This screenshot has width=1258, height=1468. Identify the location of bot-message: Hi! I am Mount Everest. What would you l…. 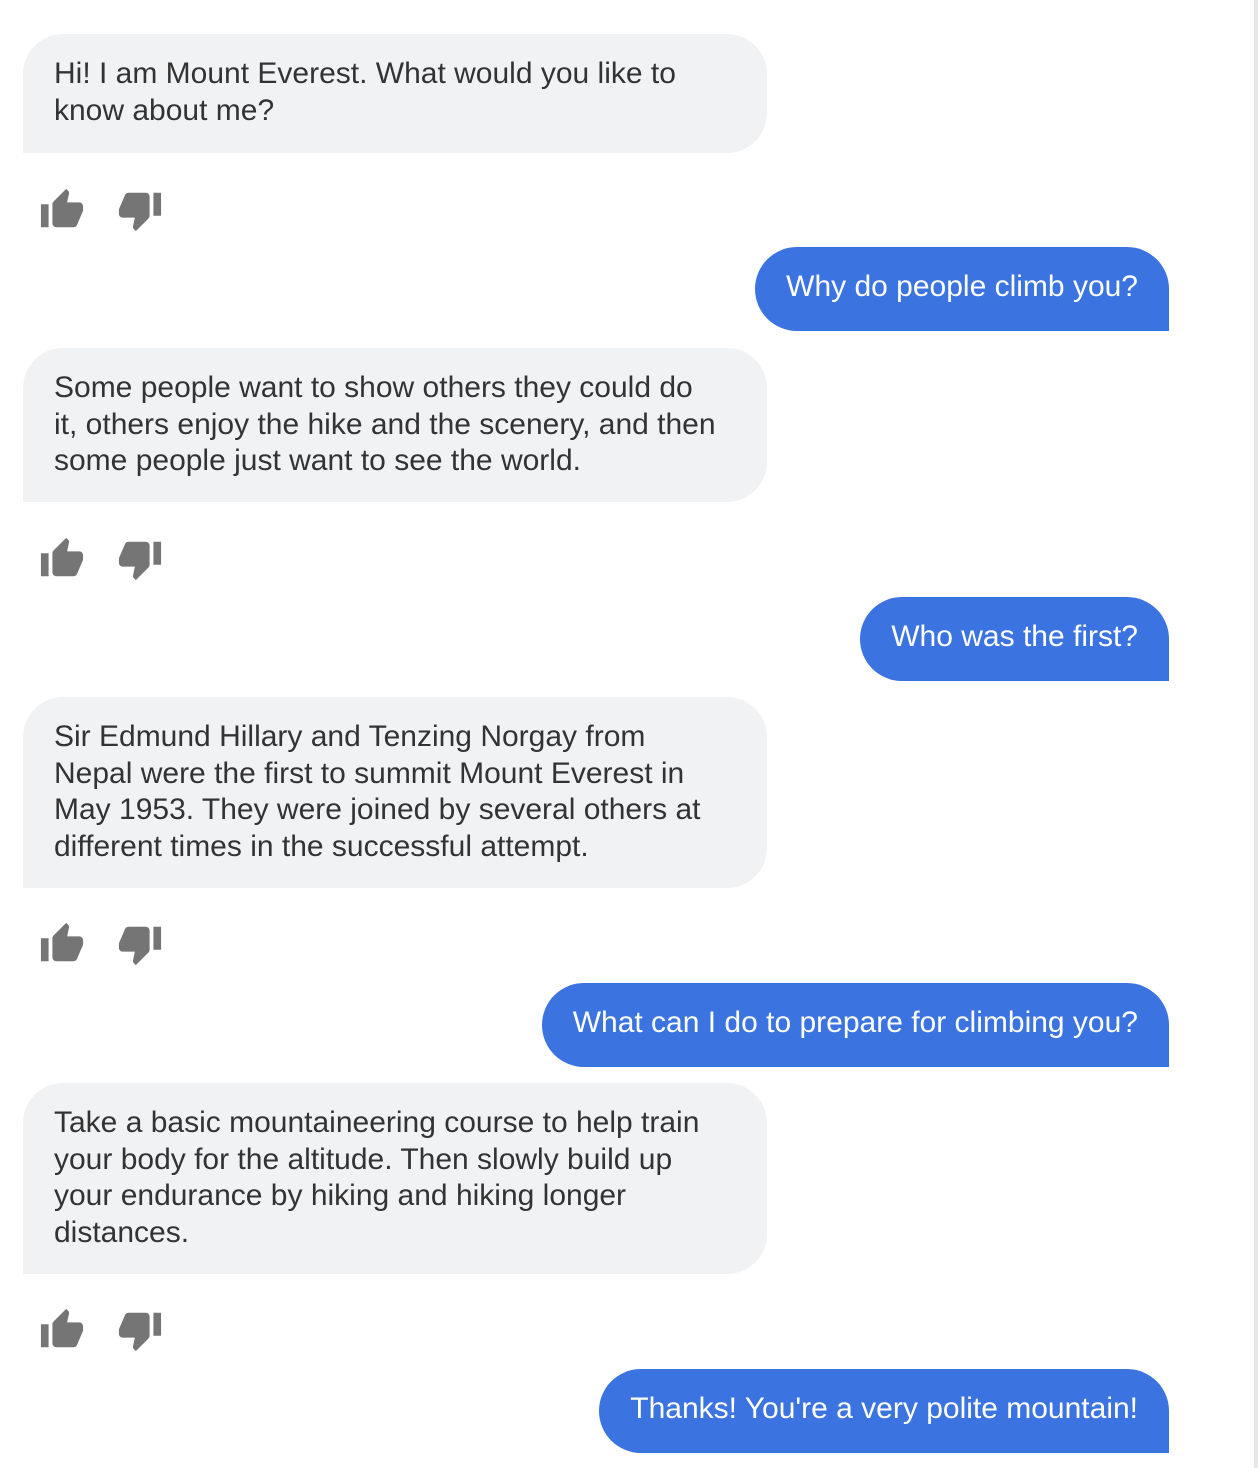
(395, 93).